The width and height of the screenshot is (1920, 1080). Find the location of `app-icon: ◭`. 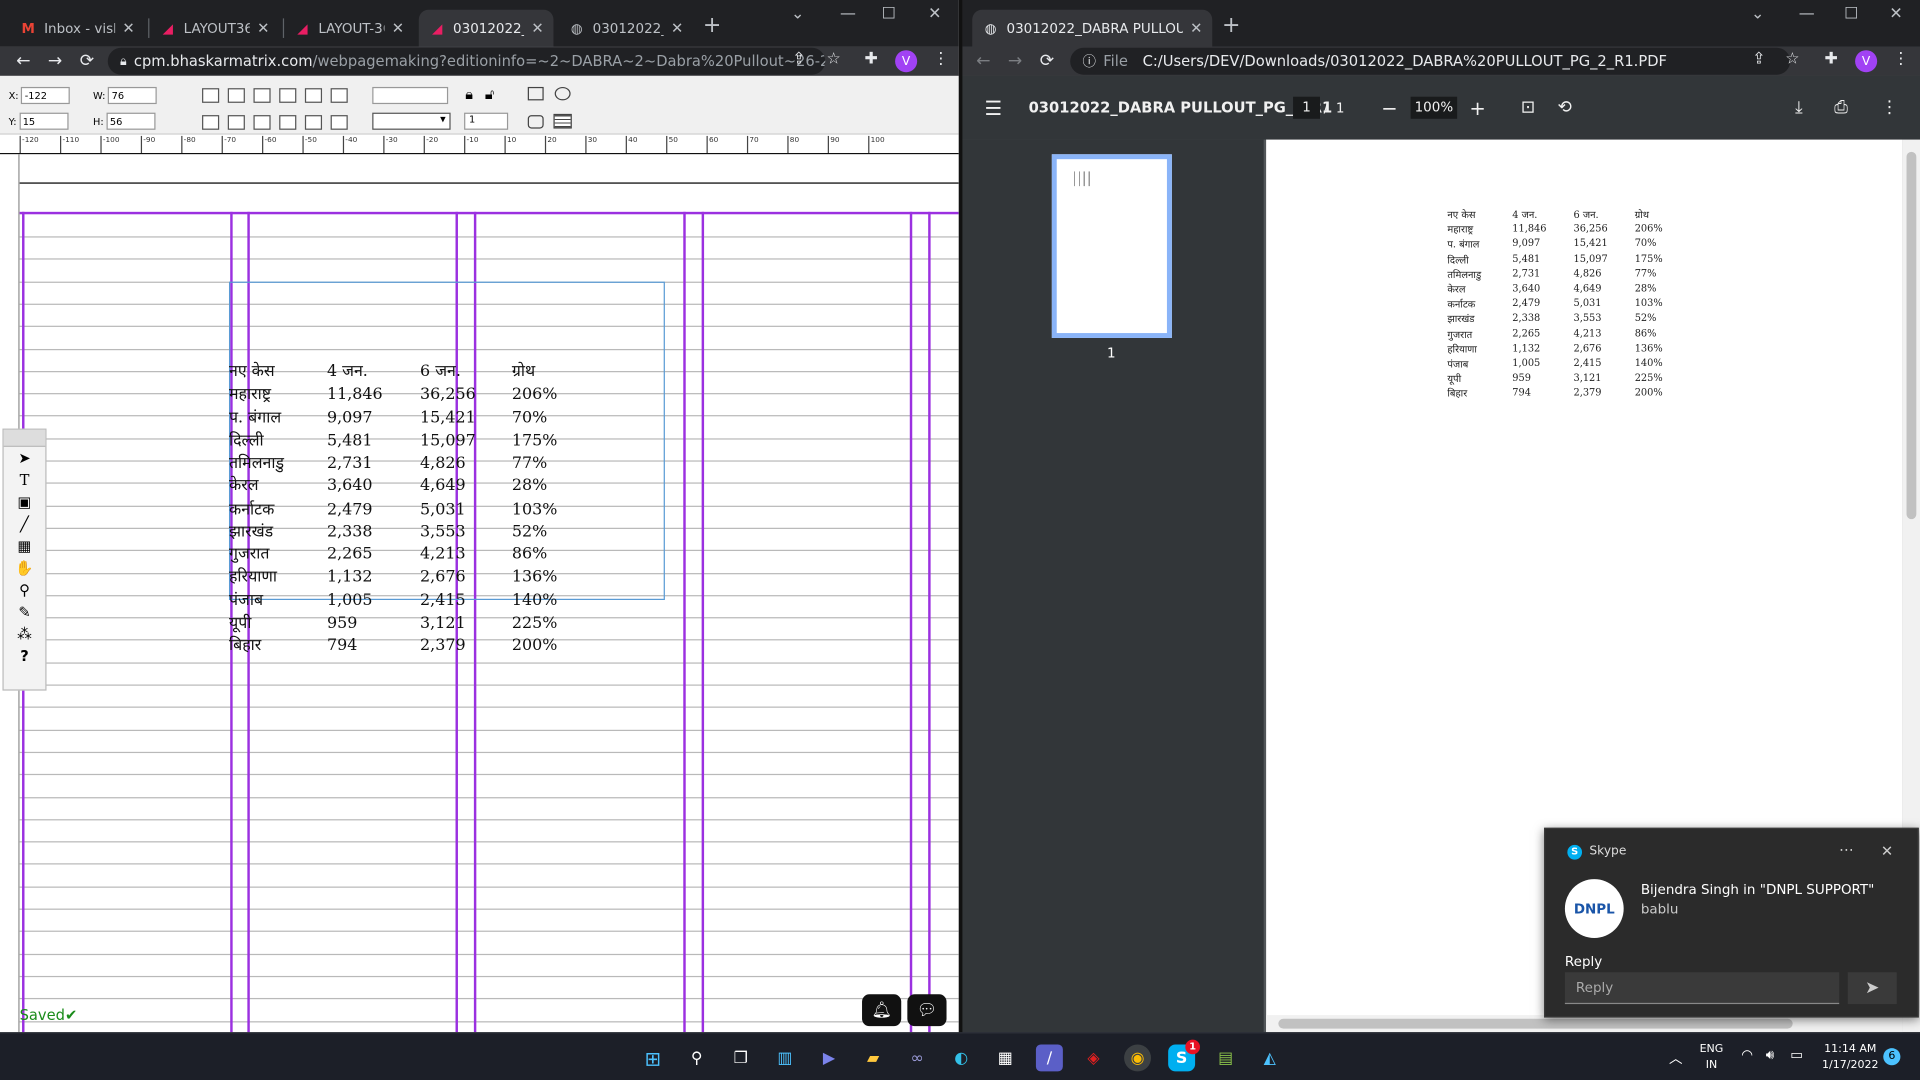

app-icon: ◭ is located at coordinates (1269, 1057).